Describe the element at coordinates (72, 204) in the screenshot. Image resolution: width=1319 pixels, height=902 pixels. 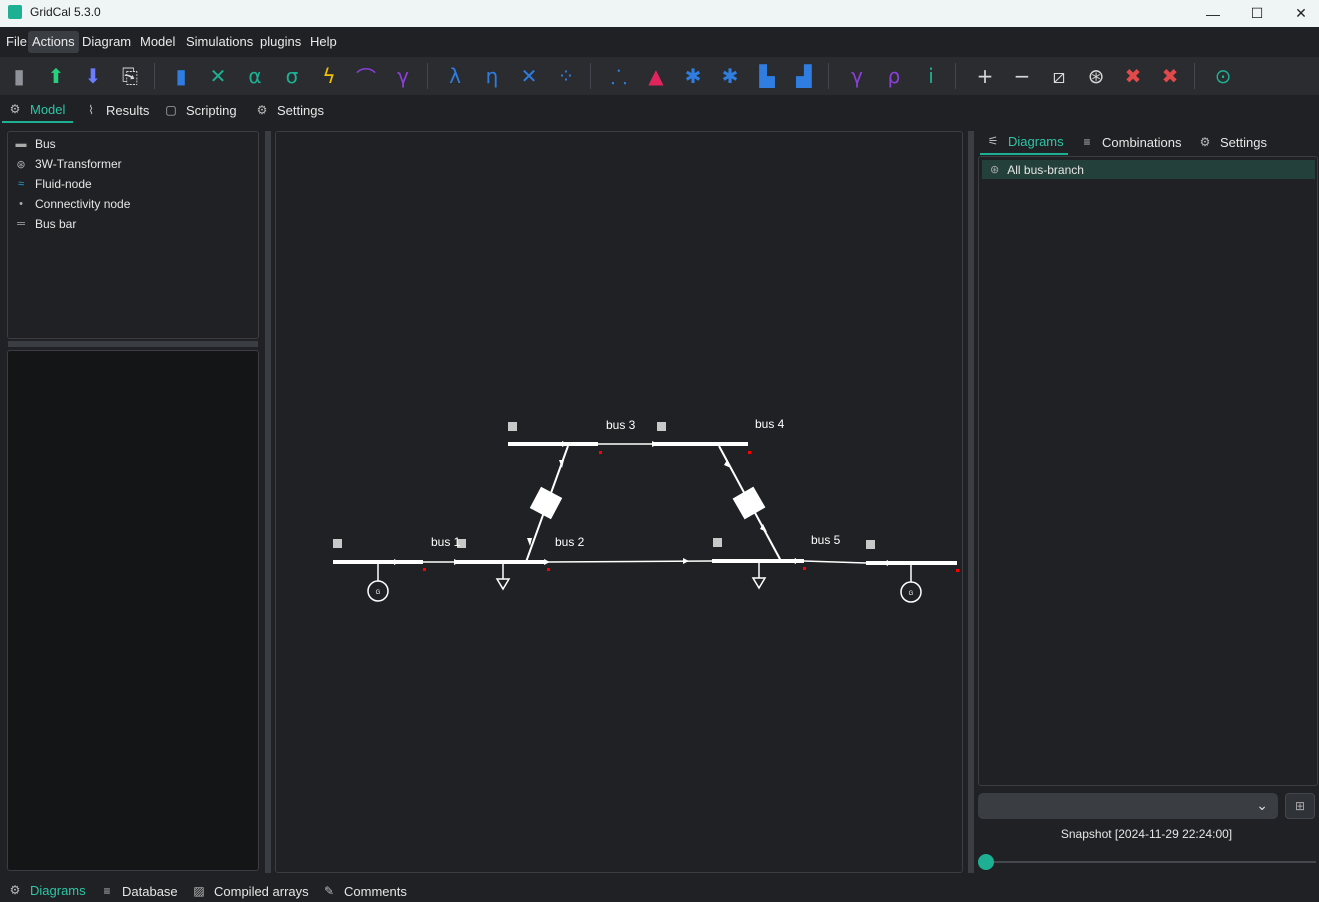
I see `library-item-connectivity-node: • Connectivity node` at that location.